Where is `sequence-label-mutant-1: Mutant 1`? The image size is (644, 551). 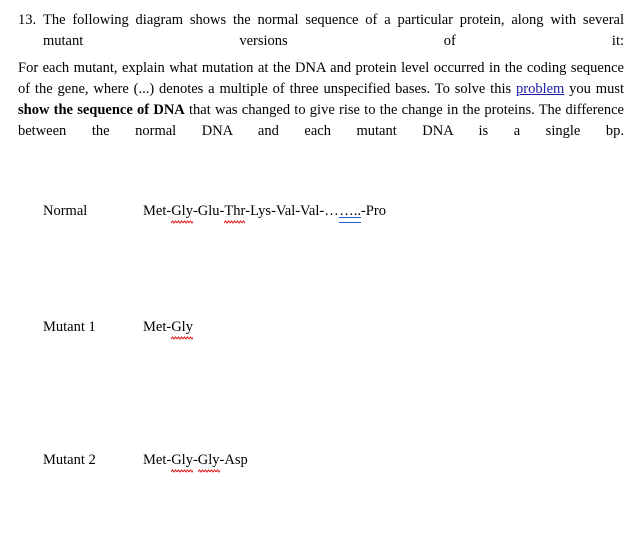 sequence-label-mutant-1: Mutant 1 is located at coordinates (69, 327).